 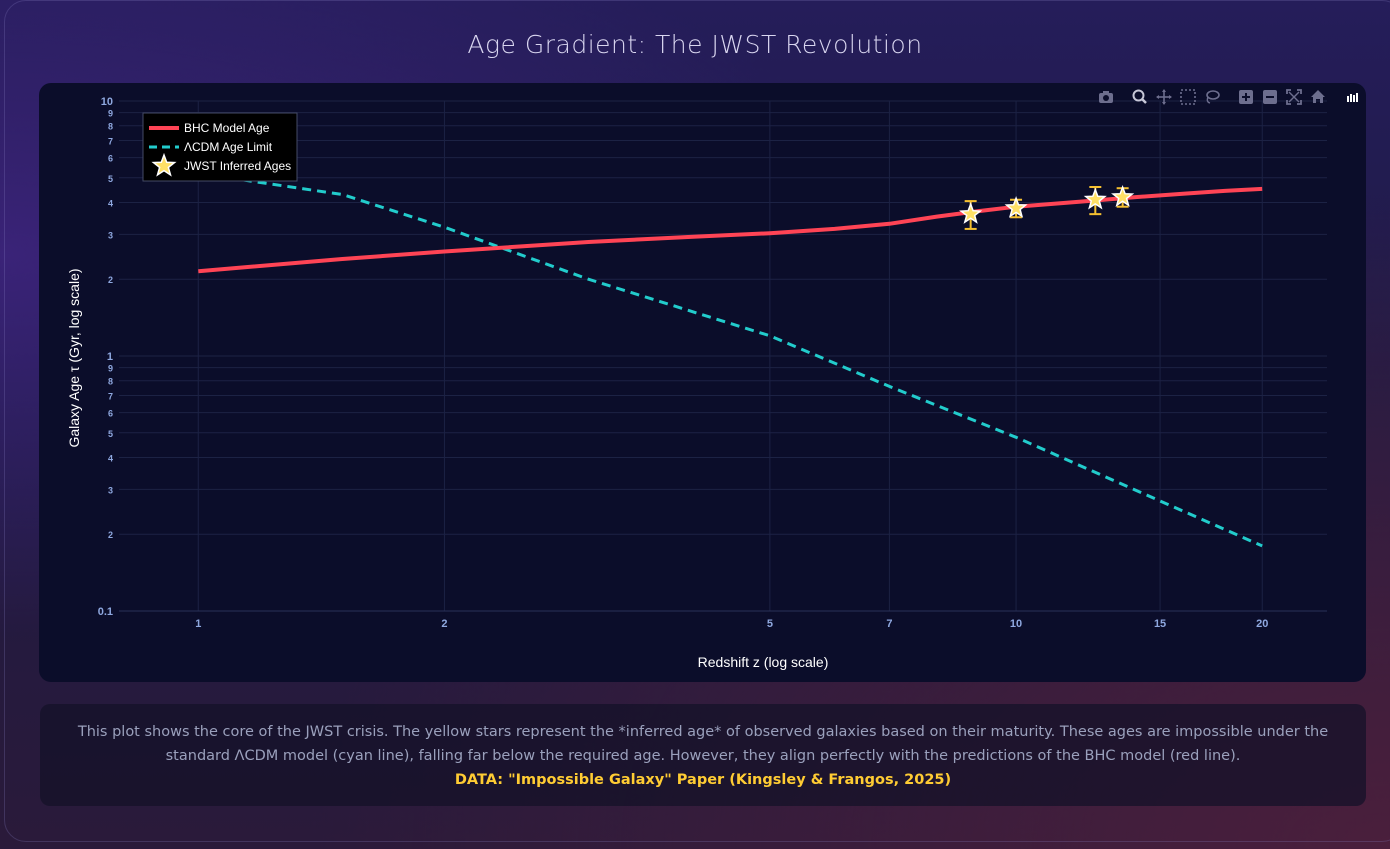 I want to click on zoom-out-icon, so click(x=1270, y=97).